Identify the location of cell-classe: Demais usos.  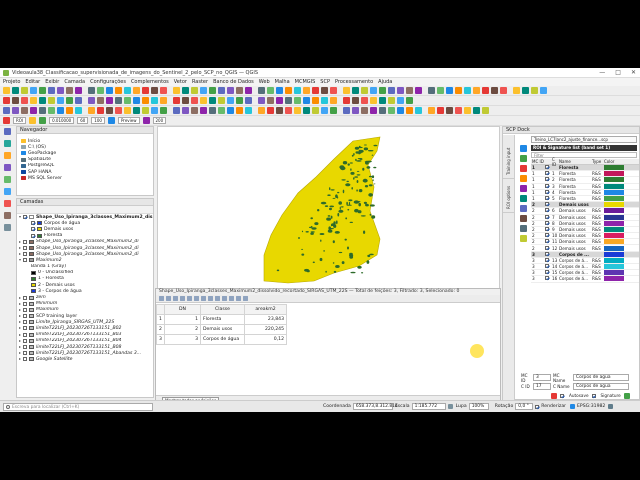
(222, 329).